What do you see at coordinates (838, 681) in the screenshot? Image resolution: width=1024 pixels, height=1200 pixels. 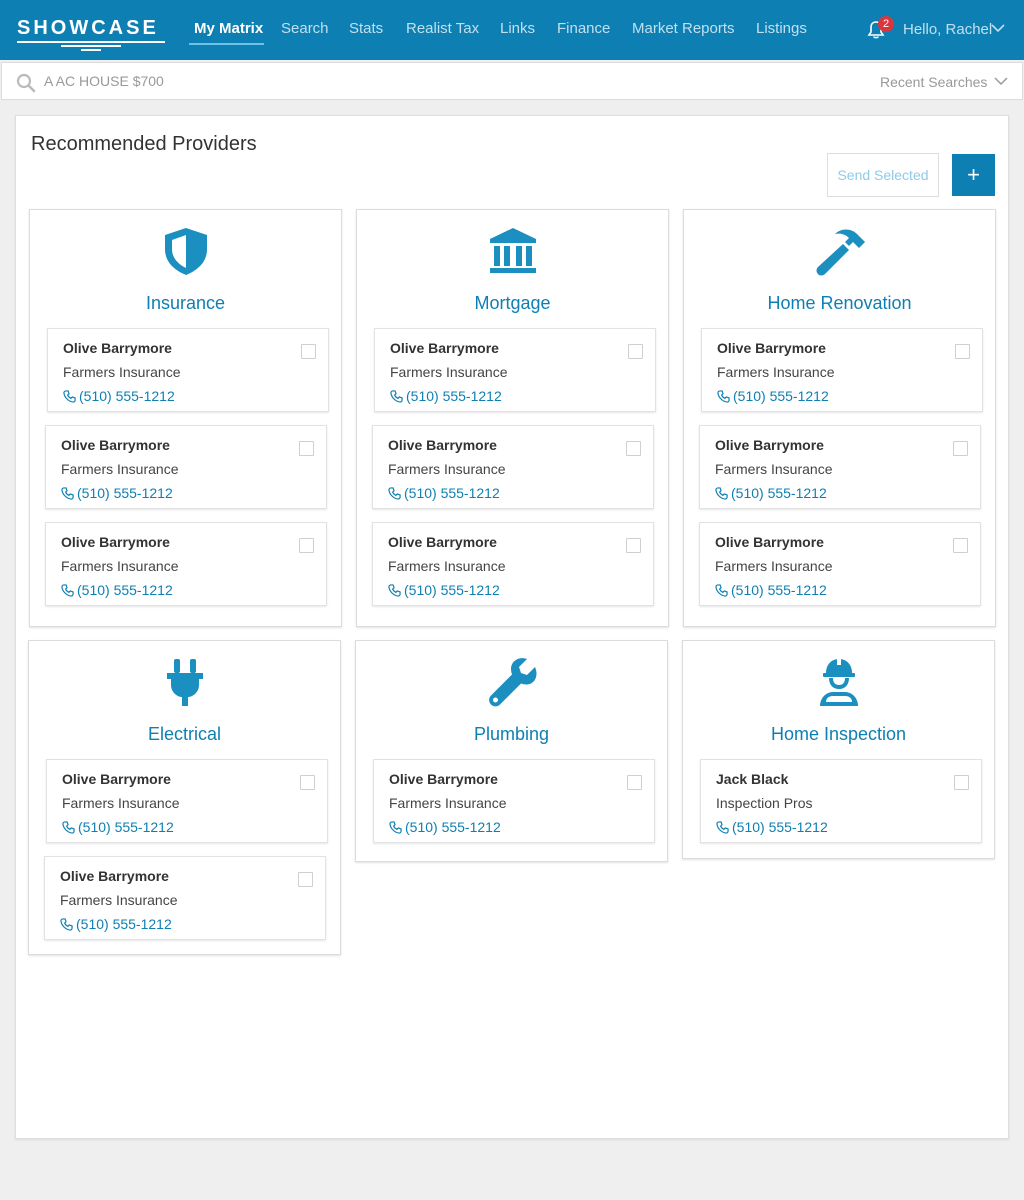 I see `inspector-icon` at bounding box center [838, 681].